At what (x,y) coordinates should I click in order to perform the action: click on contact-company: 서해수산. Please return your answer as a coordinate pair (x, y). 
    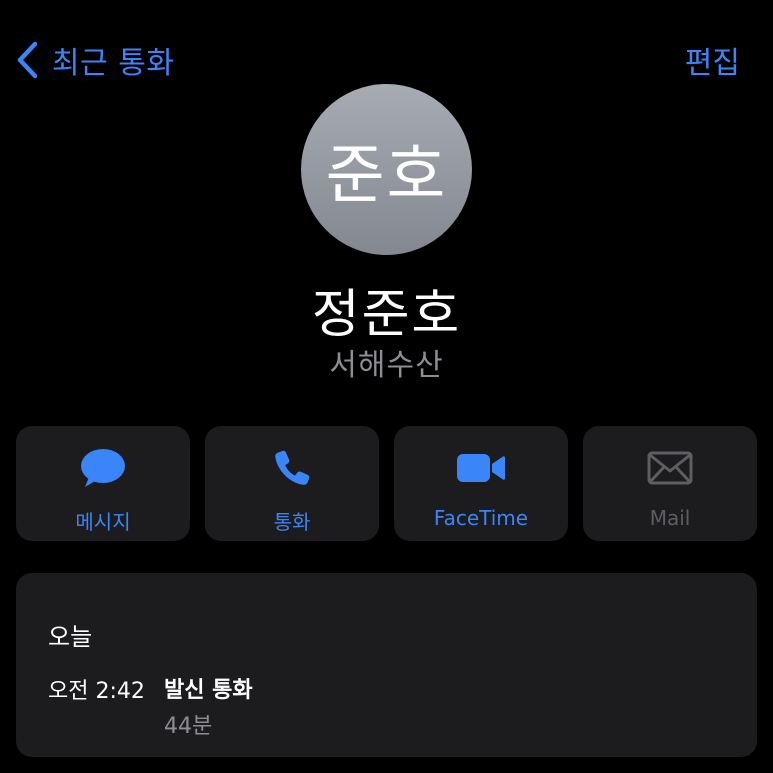
    Looking at the image, I should click on (386, 365).